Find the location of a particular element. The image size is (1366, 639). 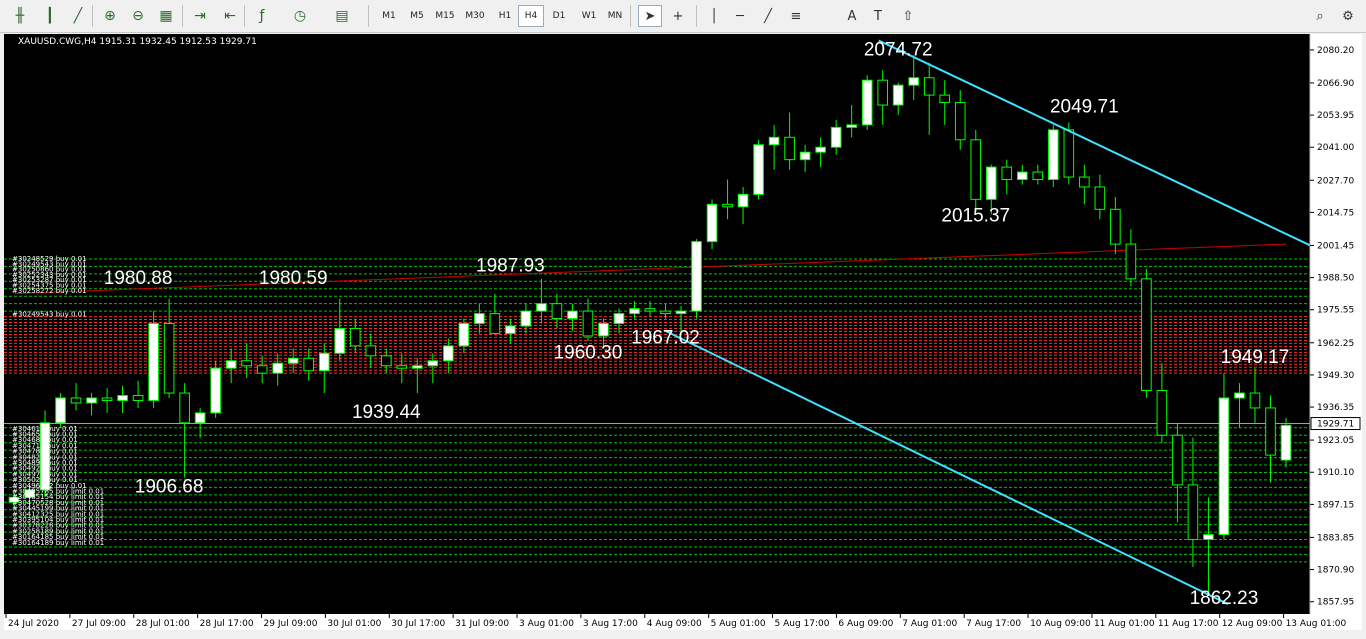

timeframe-w1: W1 is located at coordinates (589, 16).